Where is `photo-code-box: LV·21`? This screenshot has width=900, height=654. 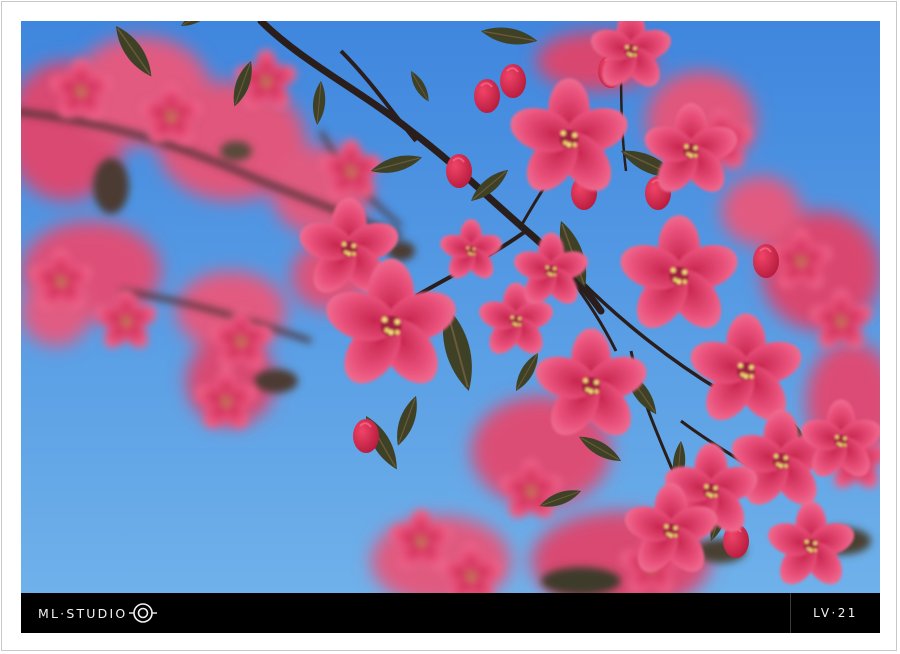
photo-code-box: LV·21 is located at coordinates (835, 613).